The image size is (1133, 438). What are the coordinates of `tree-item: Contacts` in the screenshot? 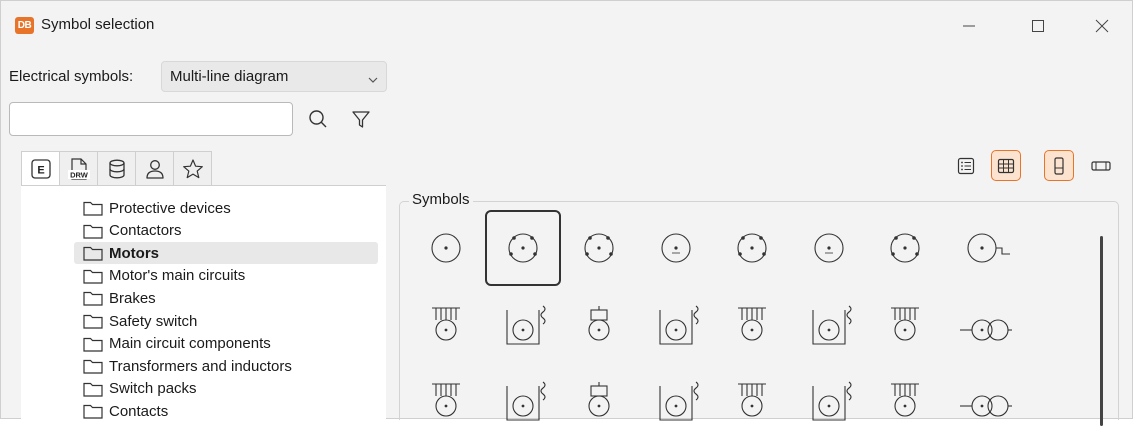 It's located at (226, 411).